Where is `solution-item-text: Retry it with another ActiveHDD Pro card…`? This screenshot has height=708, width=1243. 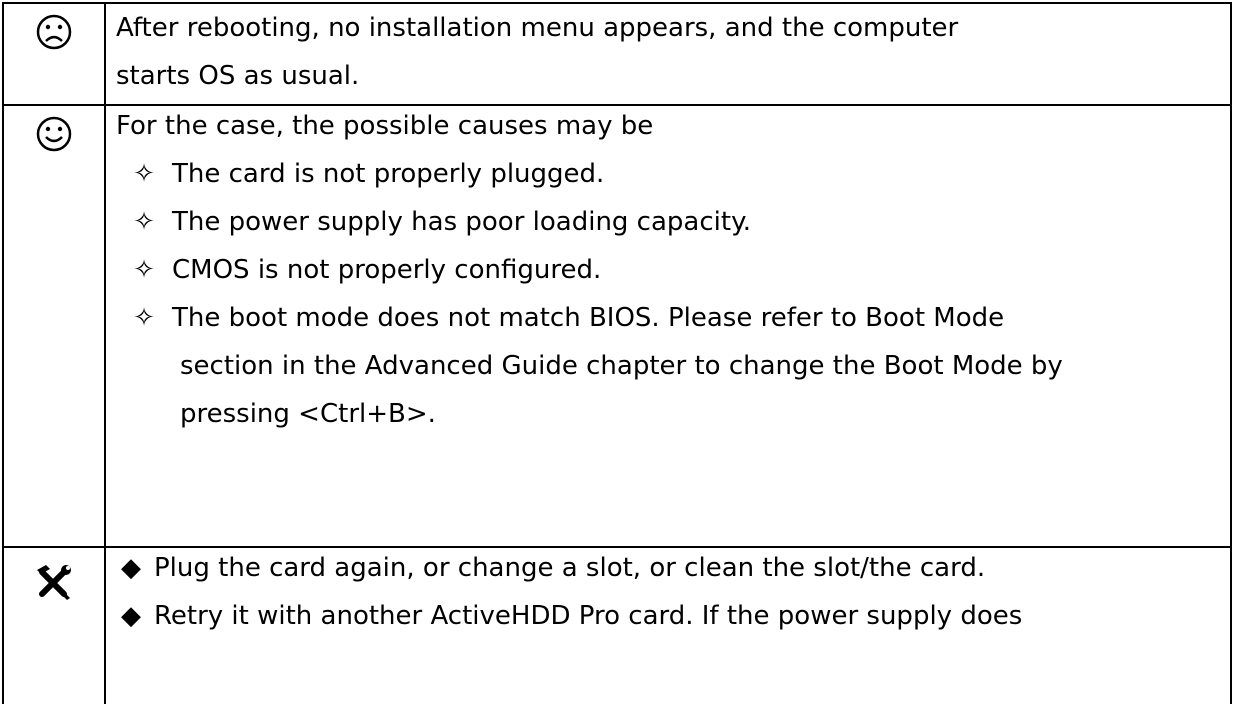 solution-item-text: Retry it with another ActiveHDD Pro card… is located at coordinates (588, 616).